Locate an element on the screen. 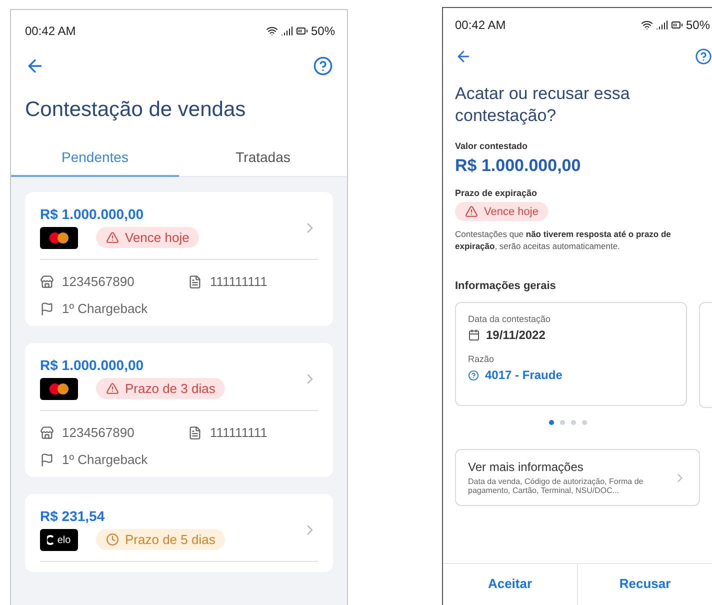  dispute-date: 19/11/2022 is located at coordinates (516, 335).